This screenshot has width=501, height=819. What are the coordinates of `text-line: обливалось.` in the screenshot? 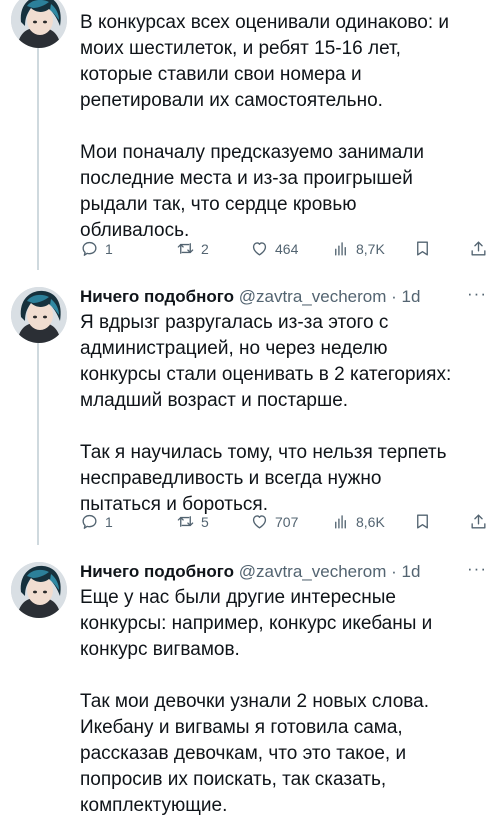 It's located at (135, 230).